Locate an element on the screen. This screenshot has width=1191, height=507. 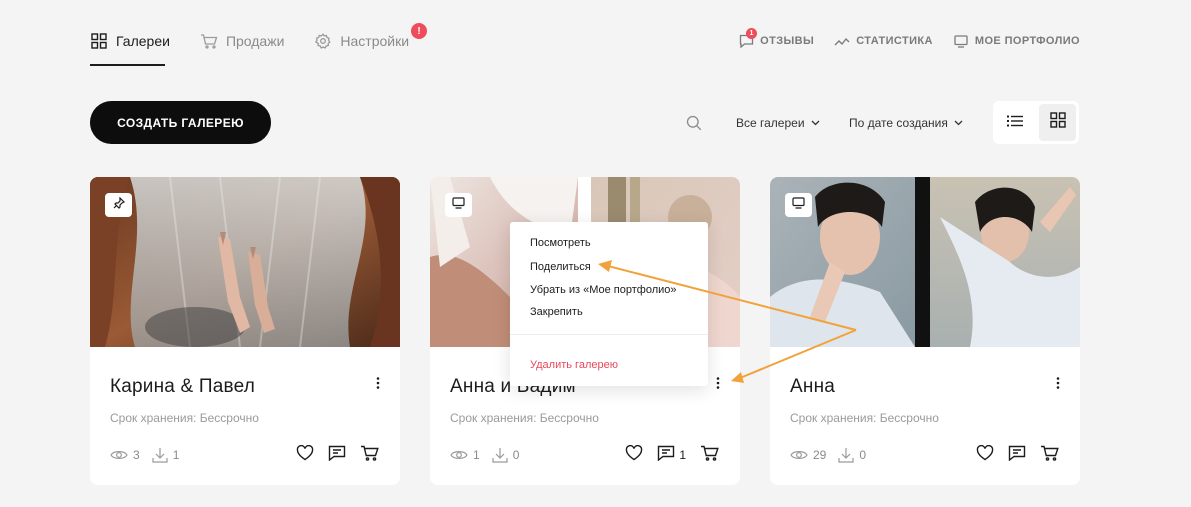
nav-settings: Настройки is located at coordinates (361, 41).